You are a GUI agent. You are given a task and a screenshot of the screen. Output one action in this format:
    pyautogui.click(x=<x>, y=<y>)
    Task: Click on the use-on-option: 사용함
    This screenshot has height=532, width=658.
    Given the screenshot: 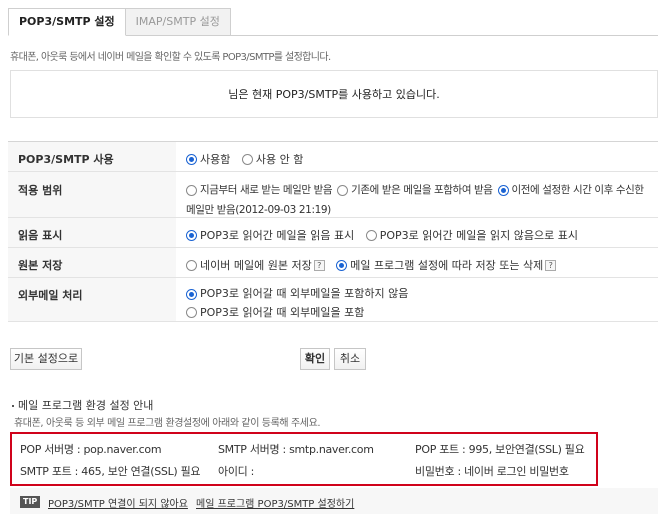 What is the action you would take?
    pyautogui.click(x=208, y=159)
    